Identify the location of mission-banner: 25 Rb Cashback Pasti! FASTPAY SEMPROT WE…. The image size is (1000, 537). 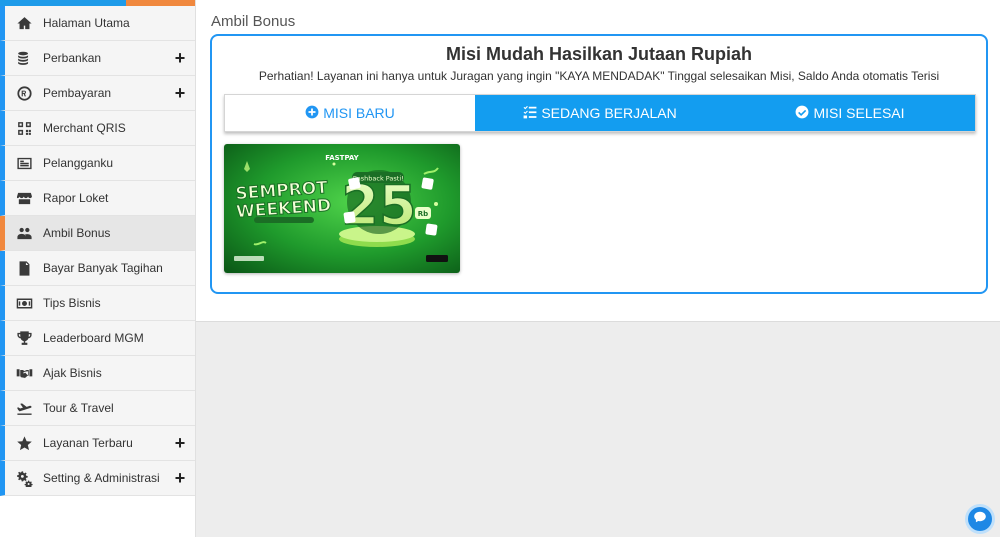
(342, 208).